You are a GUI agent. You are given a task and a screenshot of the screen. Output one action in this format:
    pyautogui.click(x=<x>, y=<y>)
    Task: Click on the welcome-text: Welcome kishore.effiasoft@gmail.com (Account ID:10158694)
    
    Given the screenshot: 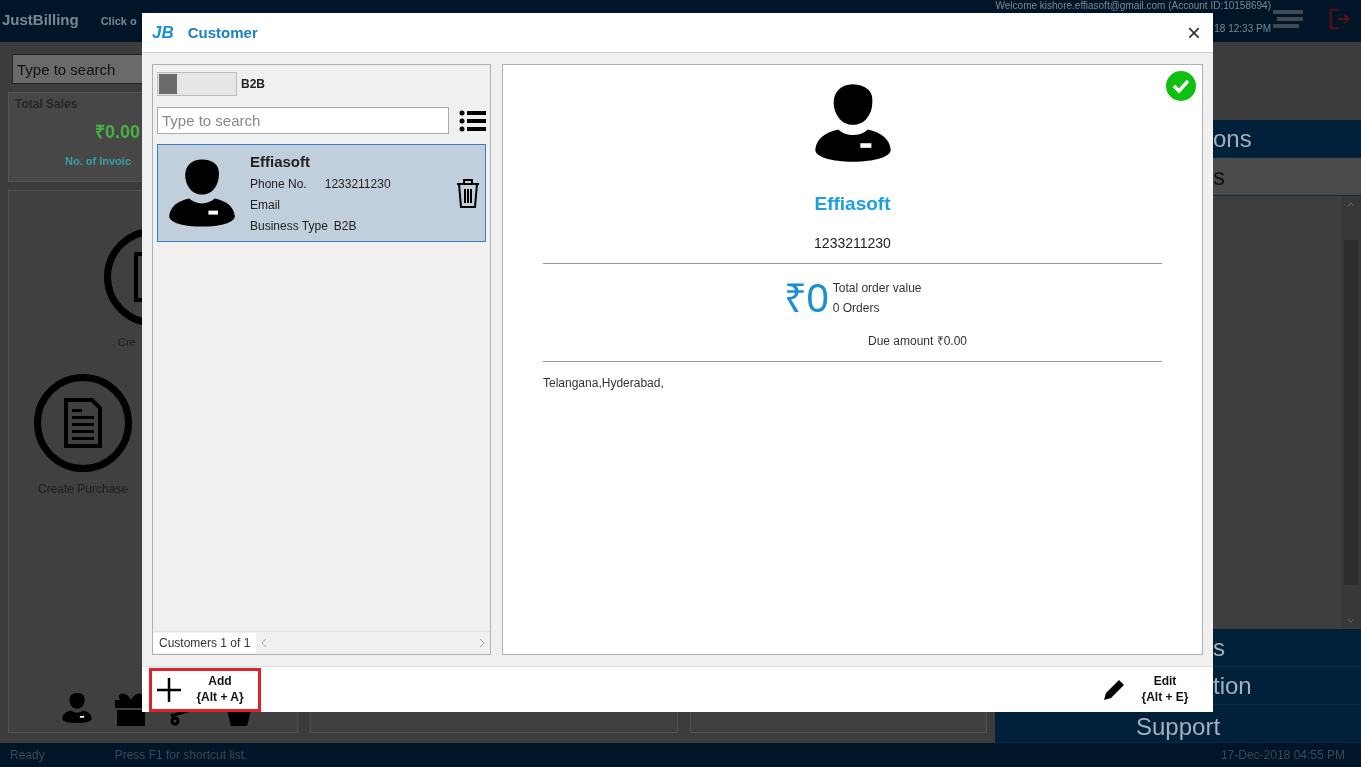 What is the action you would take?
    pyautogui.click(x=1133, y=6)
    